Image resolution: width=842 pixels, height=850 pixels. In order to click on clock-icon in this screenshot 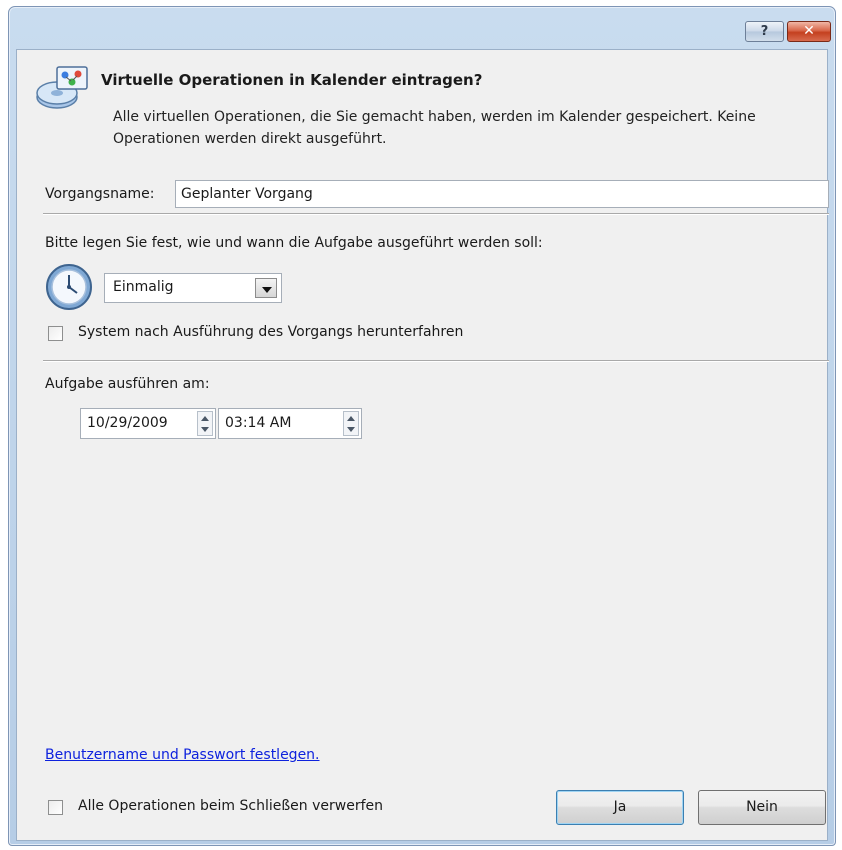, I will do `click(69, 287)`.